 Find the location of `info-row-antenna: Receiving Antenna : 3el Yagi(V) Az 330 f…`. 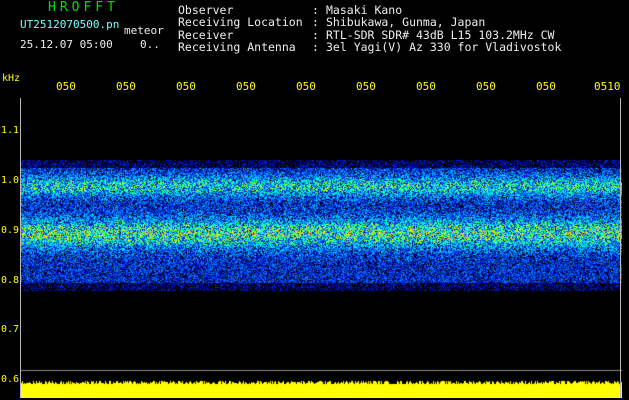

info-row-antenna: Receiving Antenna : 3el Yagi(V) Az 330 f… is located at coordinates (370, 46).